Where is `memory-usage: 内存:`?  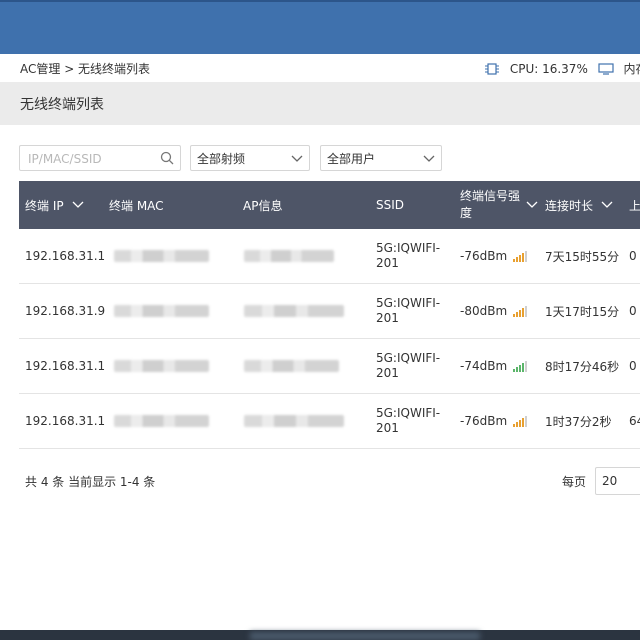
memory-usage: 内存: is located at coordinates (631, 69).